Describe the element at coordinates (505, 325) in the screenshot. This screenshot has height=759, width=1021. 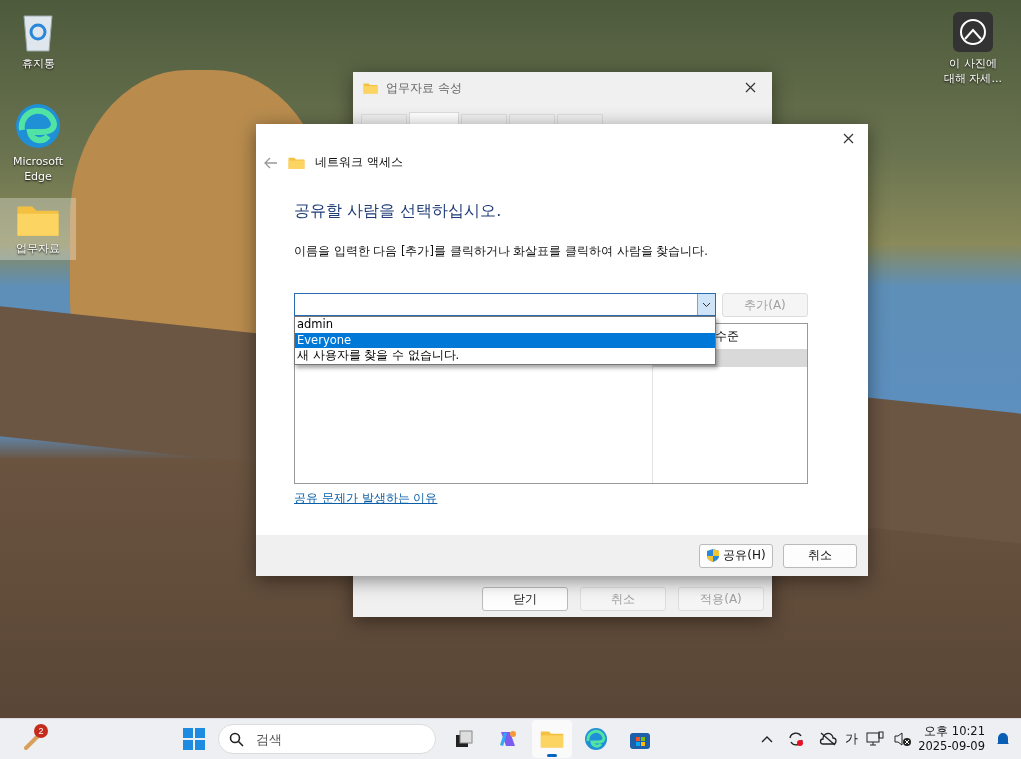
I see `dropdown-item: admin` at that location.